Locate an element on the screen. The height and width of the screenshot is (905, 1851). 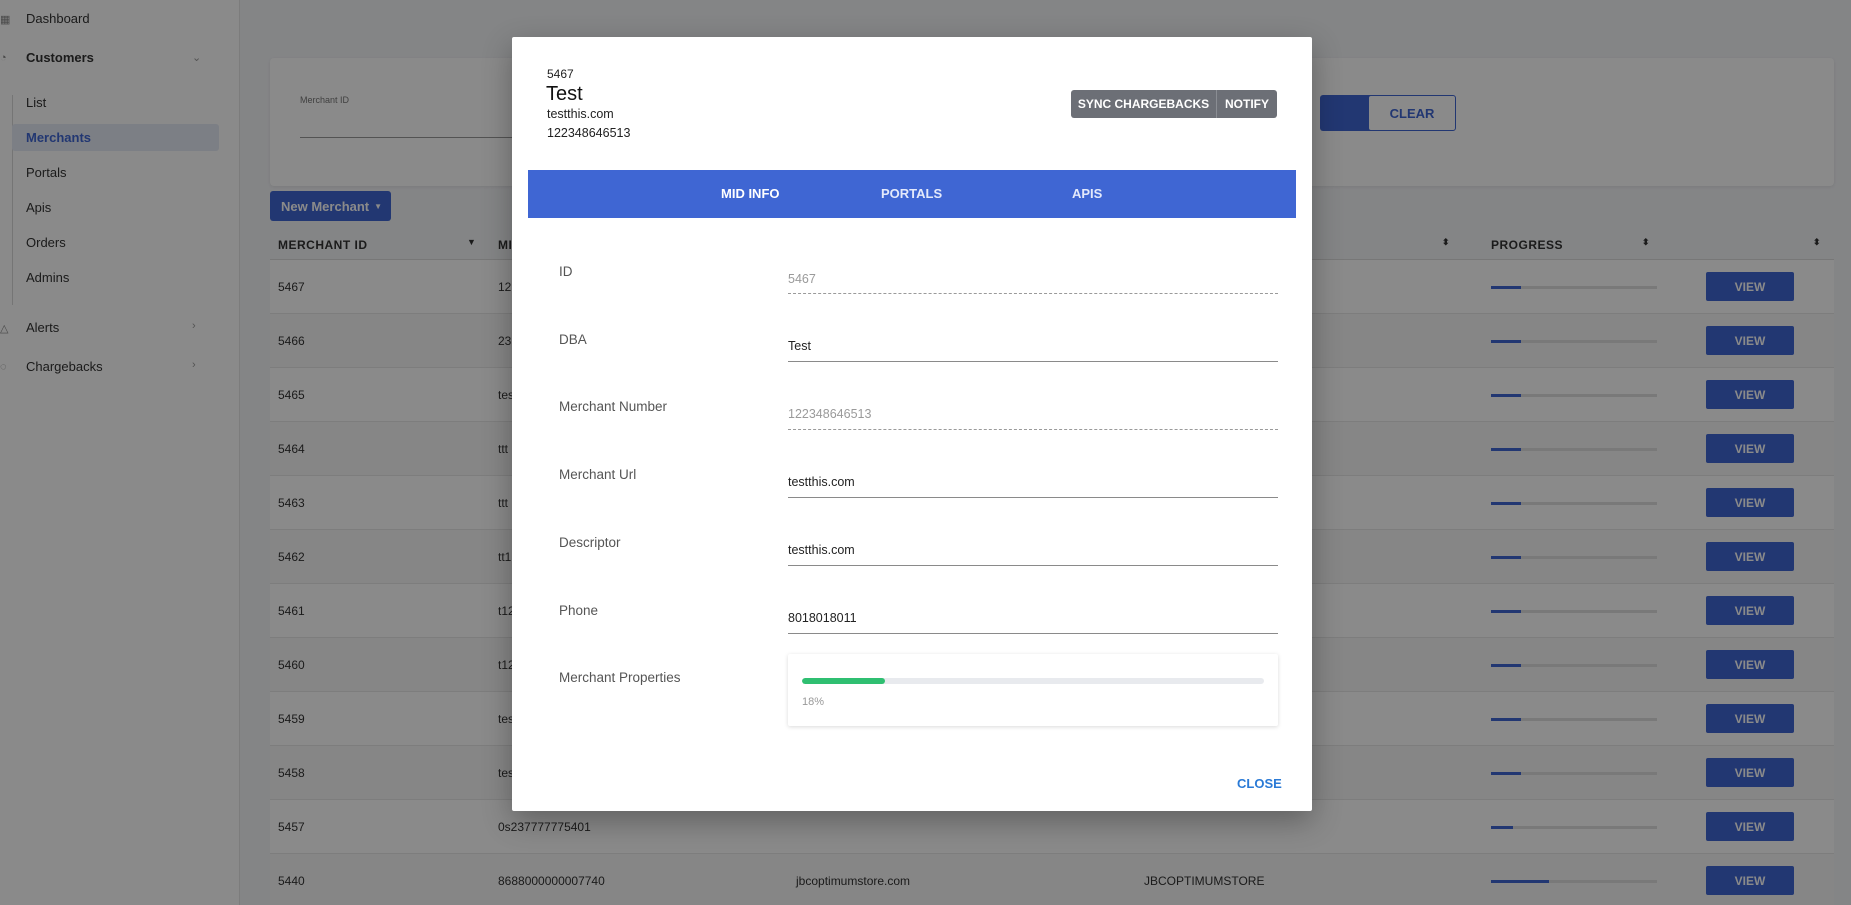
field-label-merchant-properties: Merchant Properties is located at coordinates (620, 677).